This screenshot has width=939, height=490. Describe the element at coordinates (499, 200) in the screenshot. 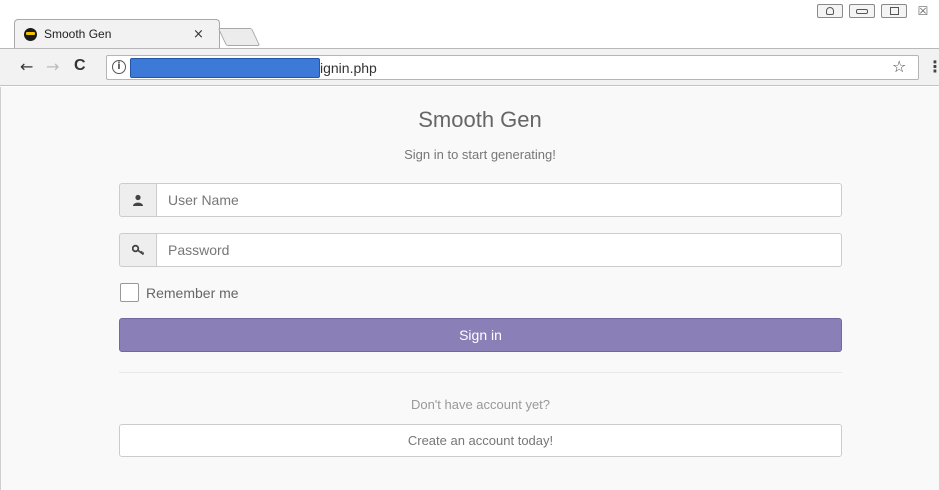

I see `username-input` at that location.